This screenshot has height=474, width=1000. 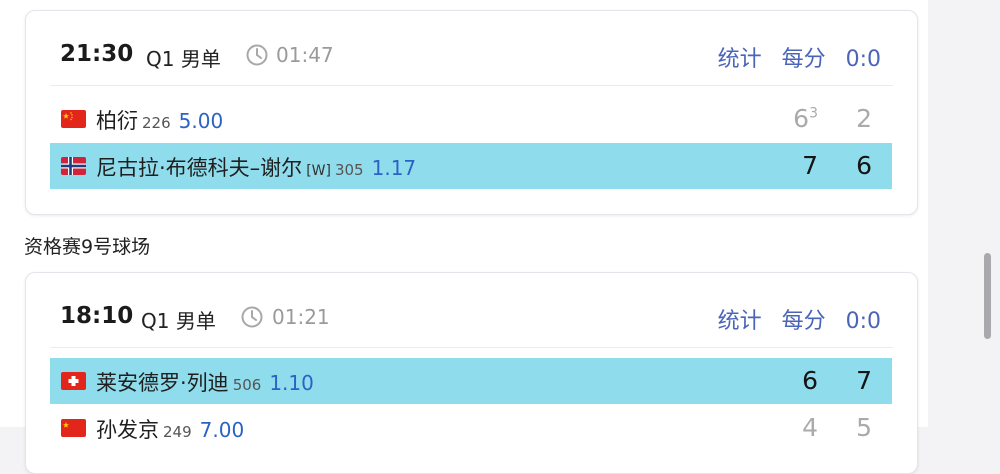 What do you see at coordinates (117, 121) in the screenshot?
I see `player-name: 柏衍` at bounding box center [117, 121].